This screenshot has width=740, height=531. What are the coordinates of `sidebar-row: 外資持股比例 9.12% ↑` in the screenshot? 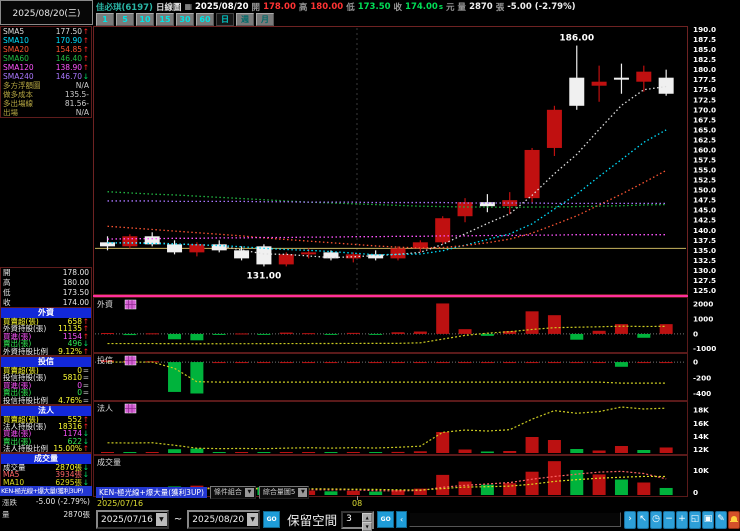 It's located at (46, 351).